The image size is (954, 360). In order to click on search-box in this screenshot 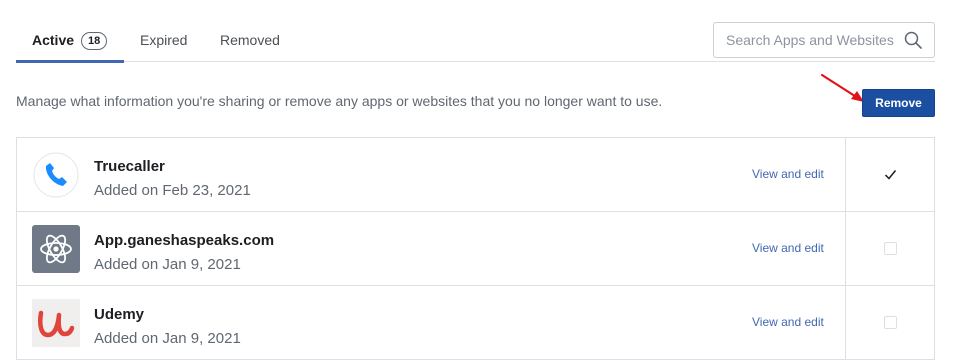, I will do `click(824, 40)`.